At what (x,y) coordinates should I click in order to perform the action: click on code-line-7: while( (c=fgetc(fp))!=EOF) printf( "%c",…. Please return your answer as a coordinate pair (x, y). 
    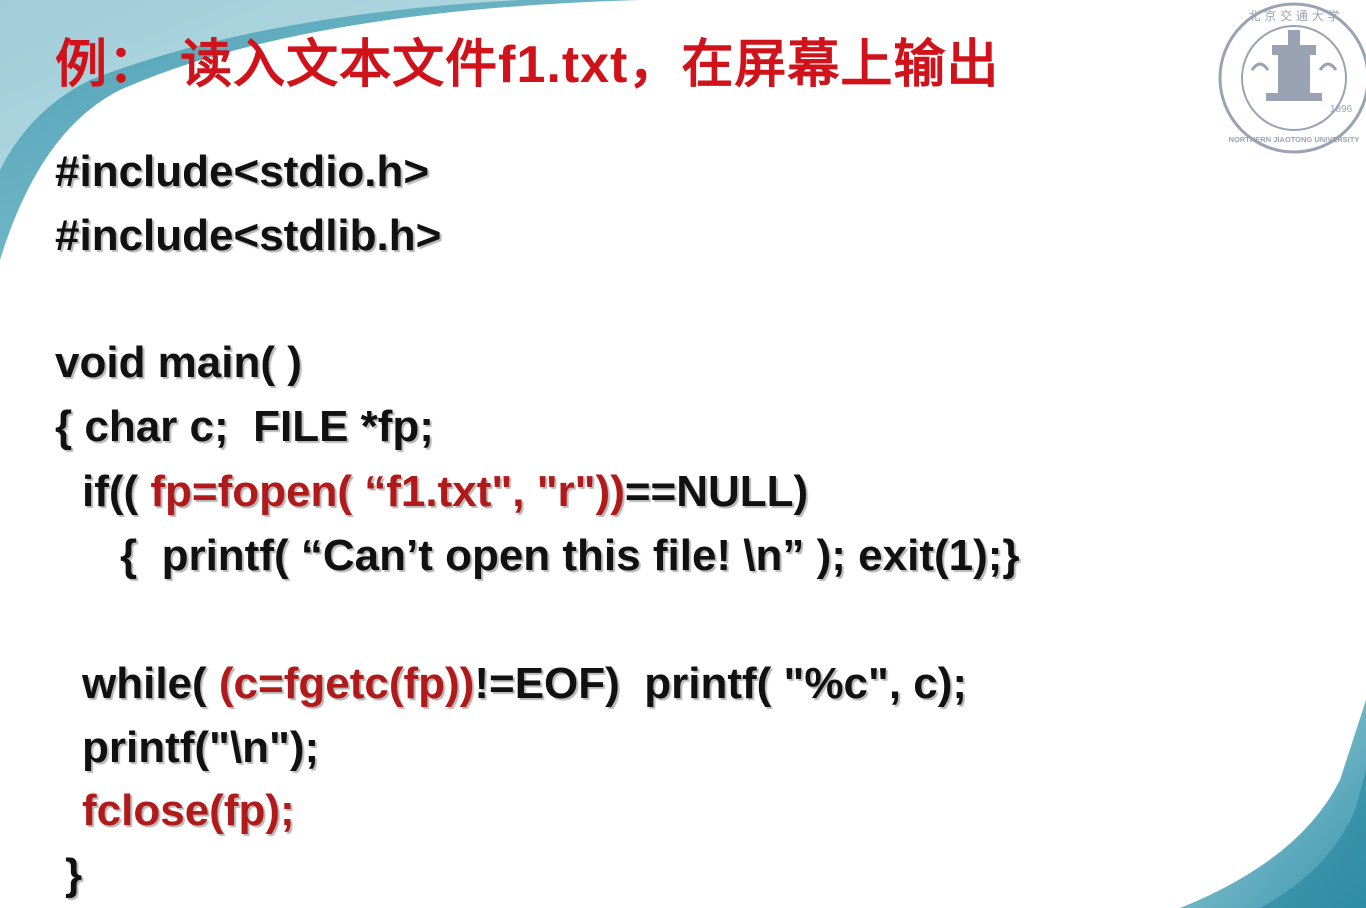
    Looking at the image, I should click on (524, 684).